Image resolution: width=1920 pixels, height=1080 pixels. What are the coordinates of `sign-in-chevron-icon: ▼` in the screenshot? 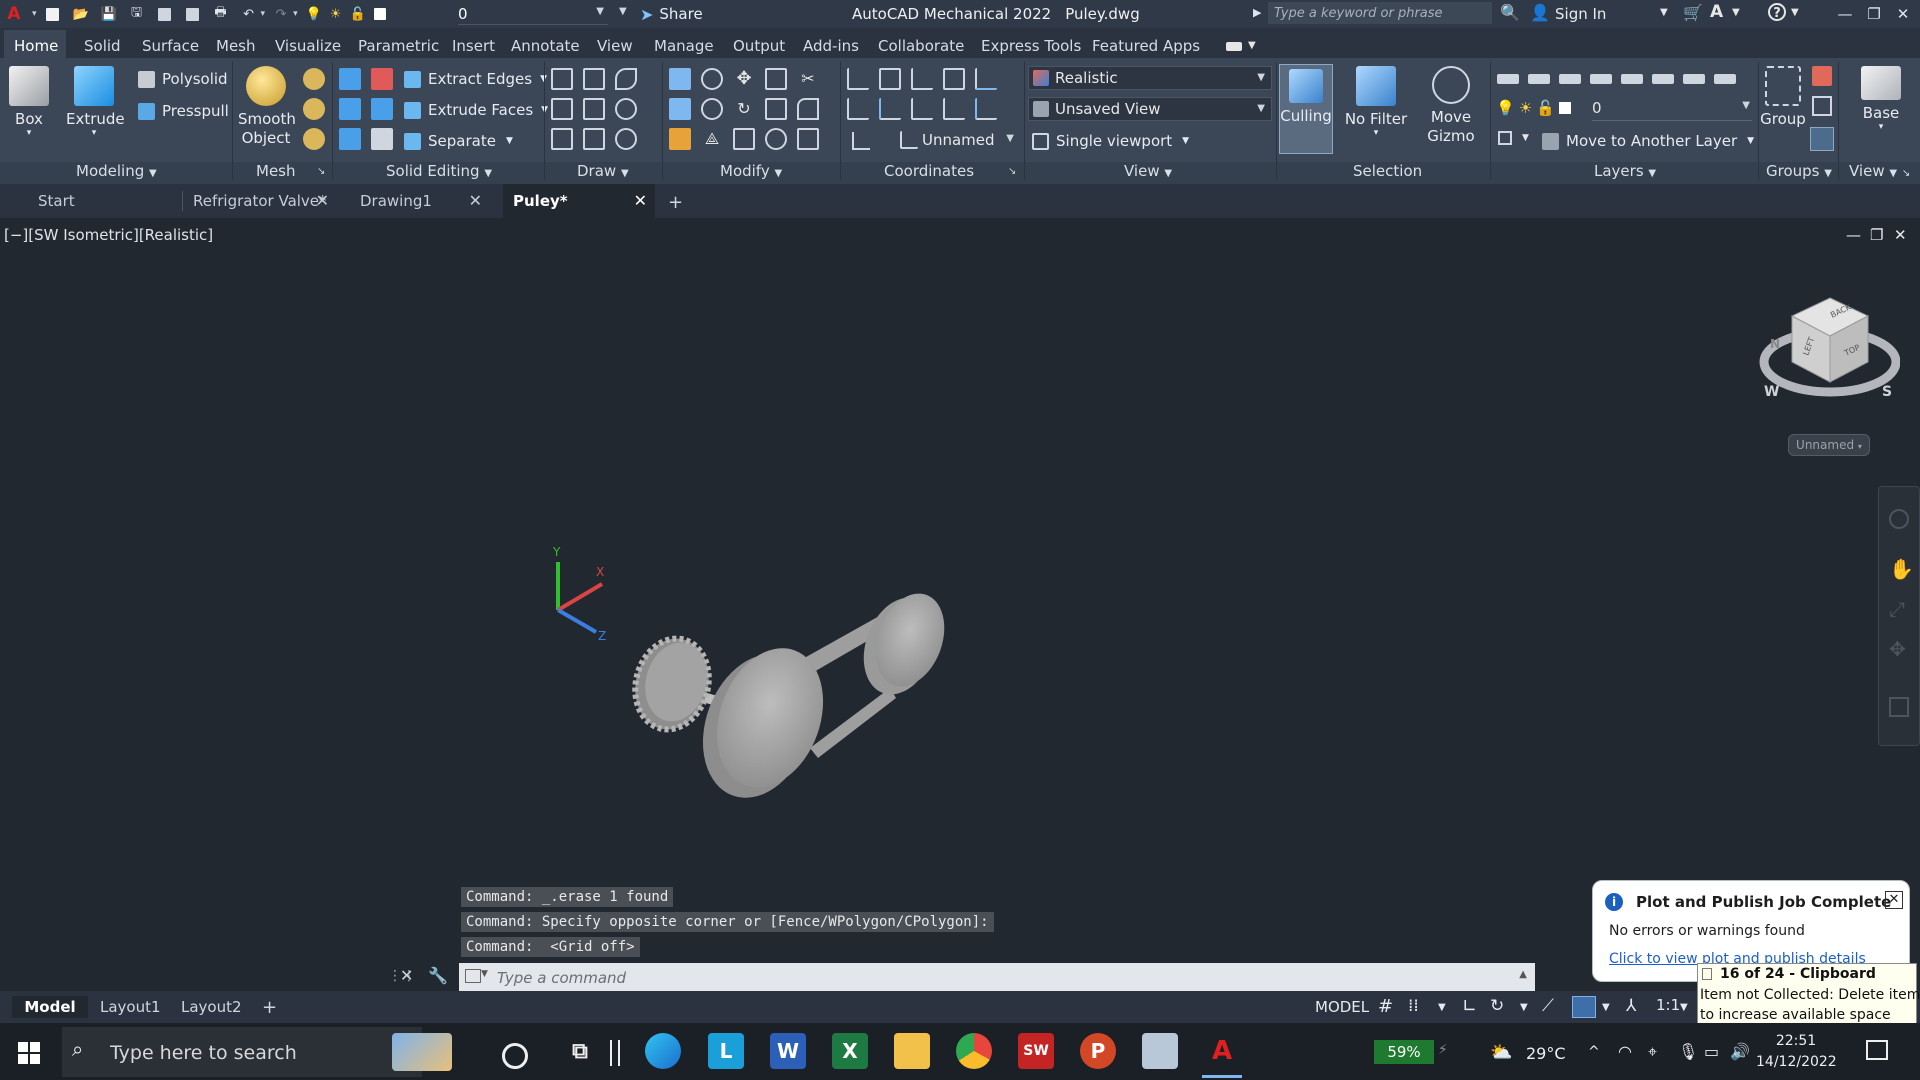 It's located at (1664, 12).